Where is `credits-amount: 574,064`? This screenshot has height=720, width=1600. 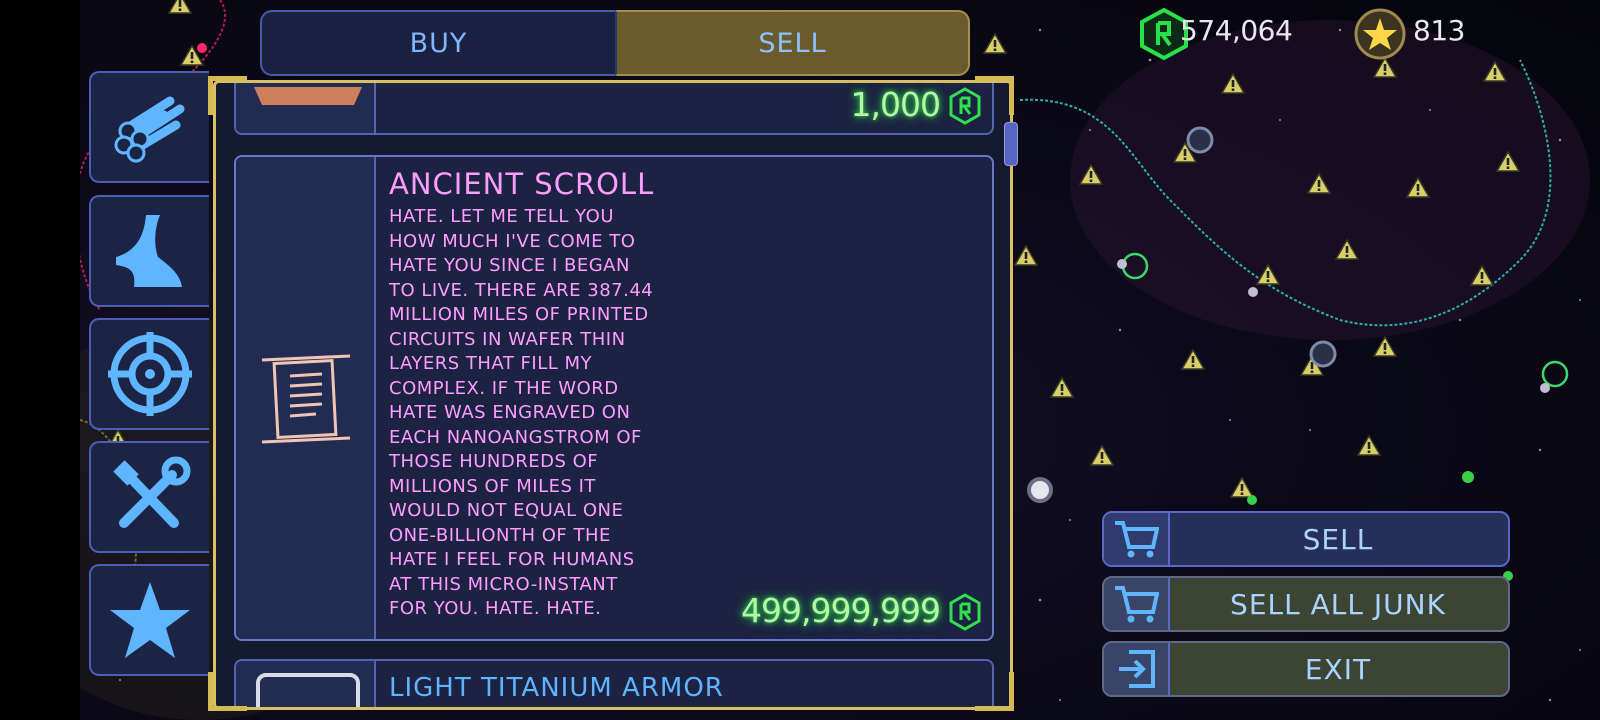
credits-amount: 574,064 is located at coordinates (1236, 30).